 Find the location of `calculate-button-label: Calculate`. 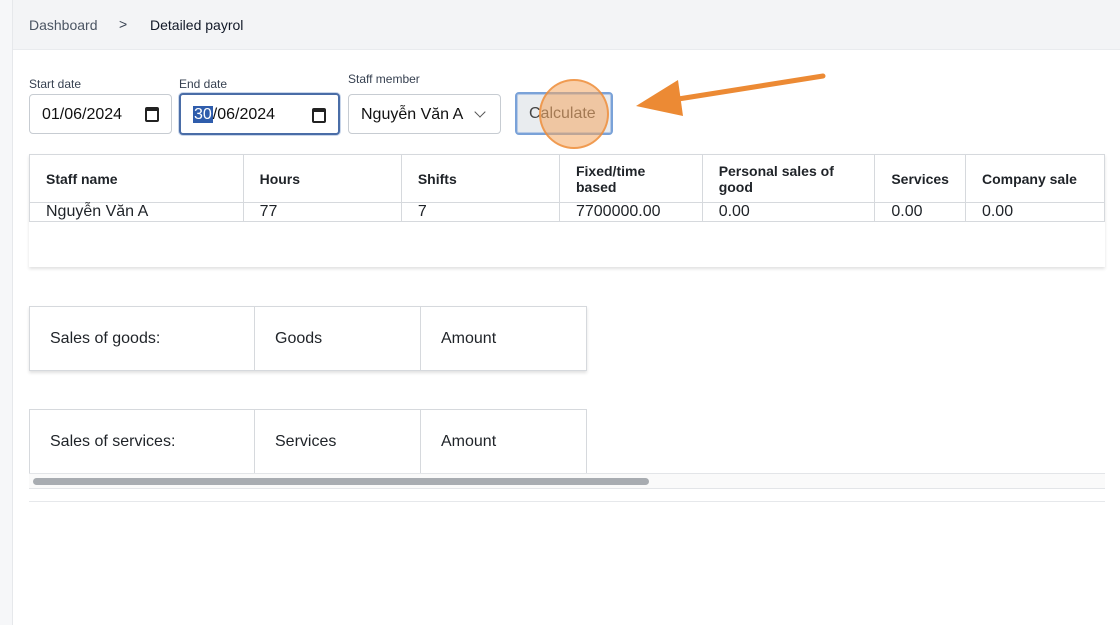

calculate-button-label: Calculate is located at coordinates (562, 113).